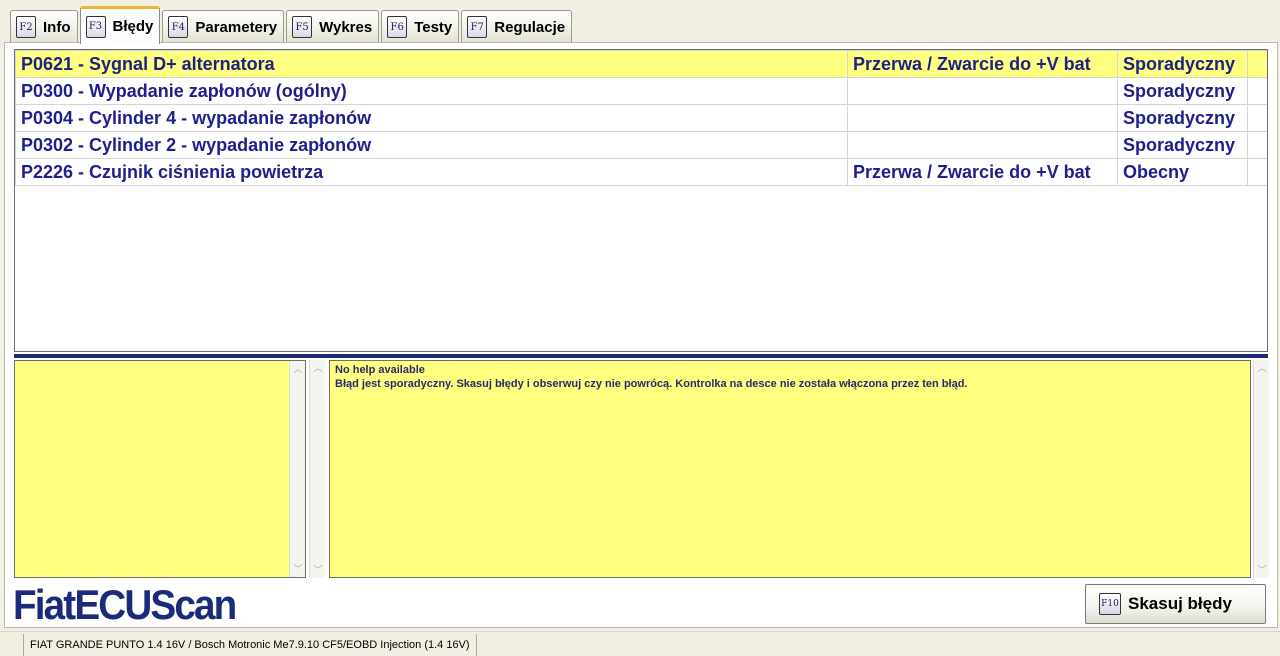 This screenshot has width=1280, height=656. What do you see at coordinates (302, 27) in the screenshot?
I see `f5-key-icon: F5` at bounding box center [302, 27].